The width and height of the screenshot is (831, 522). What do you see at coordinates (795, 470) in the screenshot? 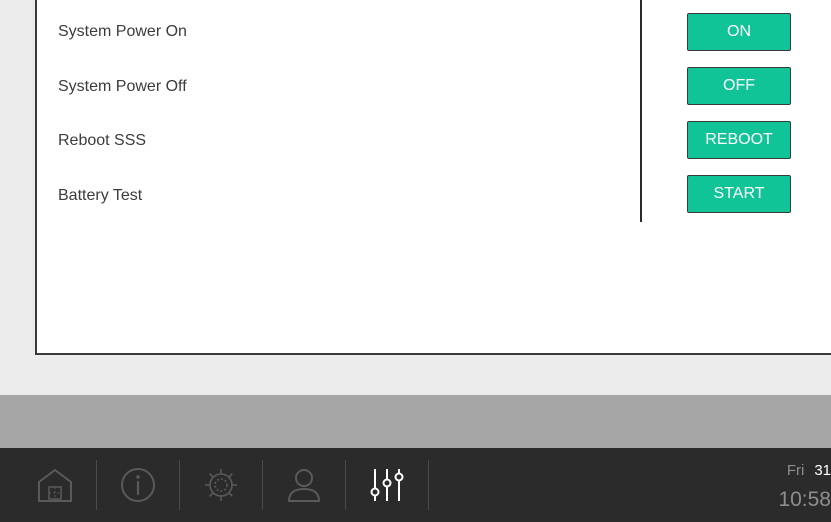
I see `day-name: Fri` at bounding box center [795, 470].